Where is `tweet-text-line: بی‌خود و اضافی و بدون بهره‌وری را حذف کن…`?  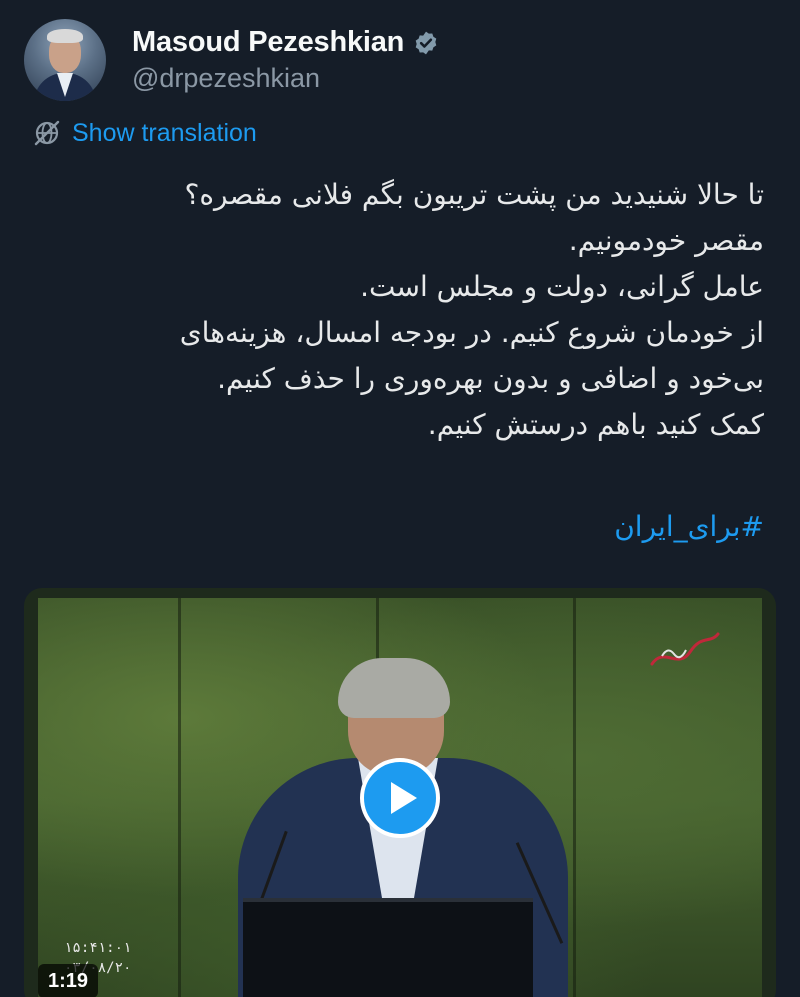 tweet-text-line: بی‌خود و اضافی و بدون بهره‌وری را حذف کن… is located at coordinates (490, 378).